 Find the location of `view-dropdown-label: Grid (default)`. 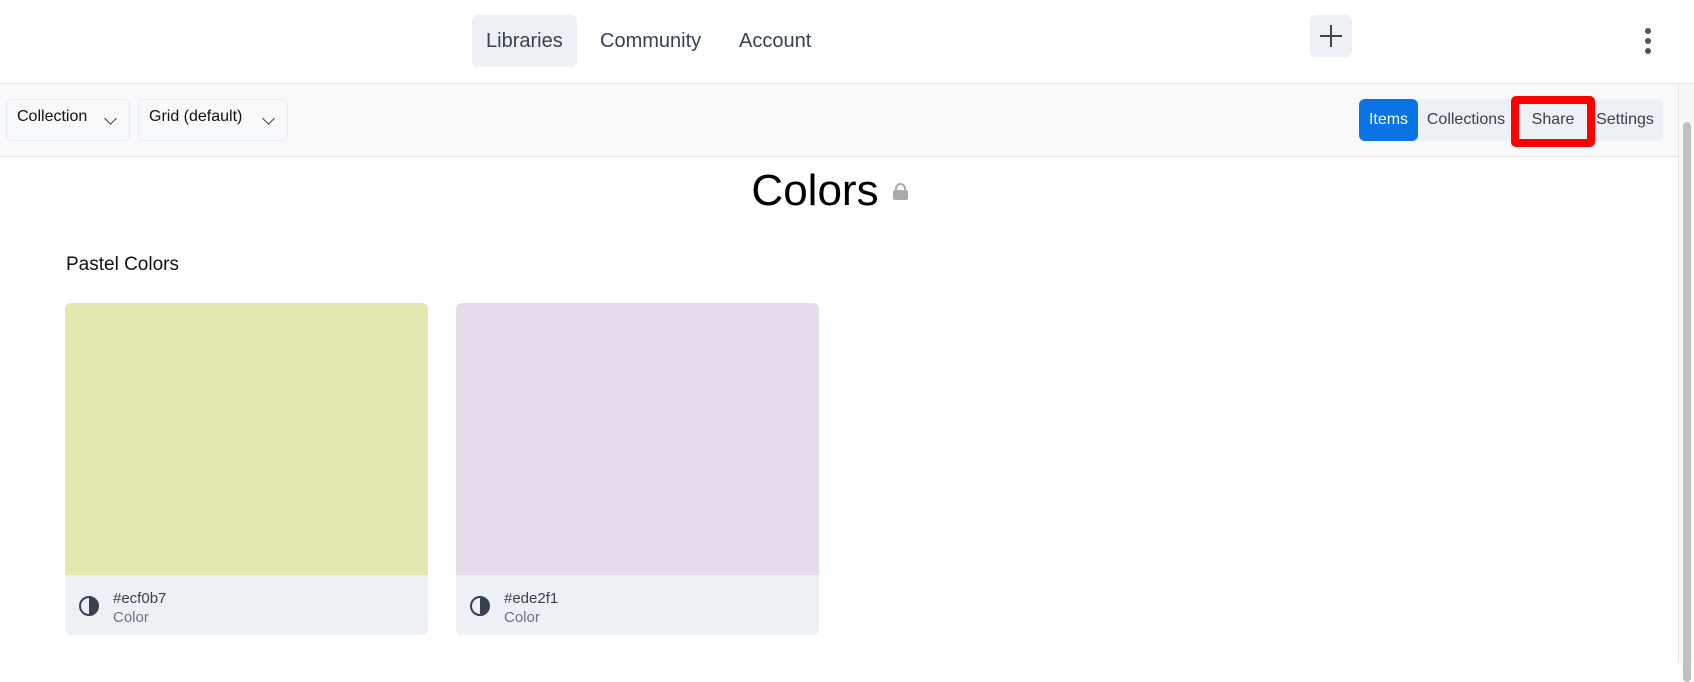

view-dropdown-label: Grid (default) is located at coordinates (196, 116).